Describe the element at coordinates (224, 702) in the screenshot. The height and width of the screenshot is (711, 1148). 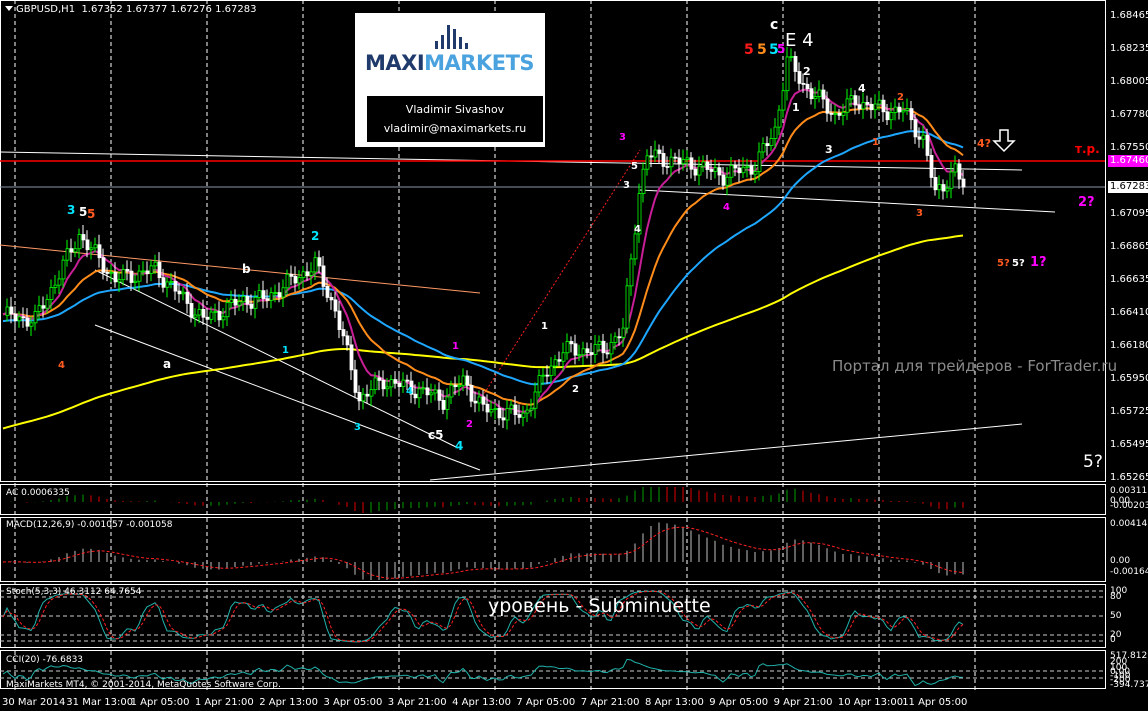
I see `time-tick: 1 Apr 21:00` at that location.